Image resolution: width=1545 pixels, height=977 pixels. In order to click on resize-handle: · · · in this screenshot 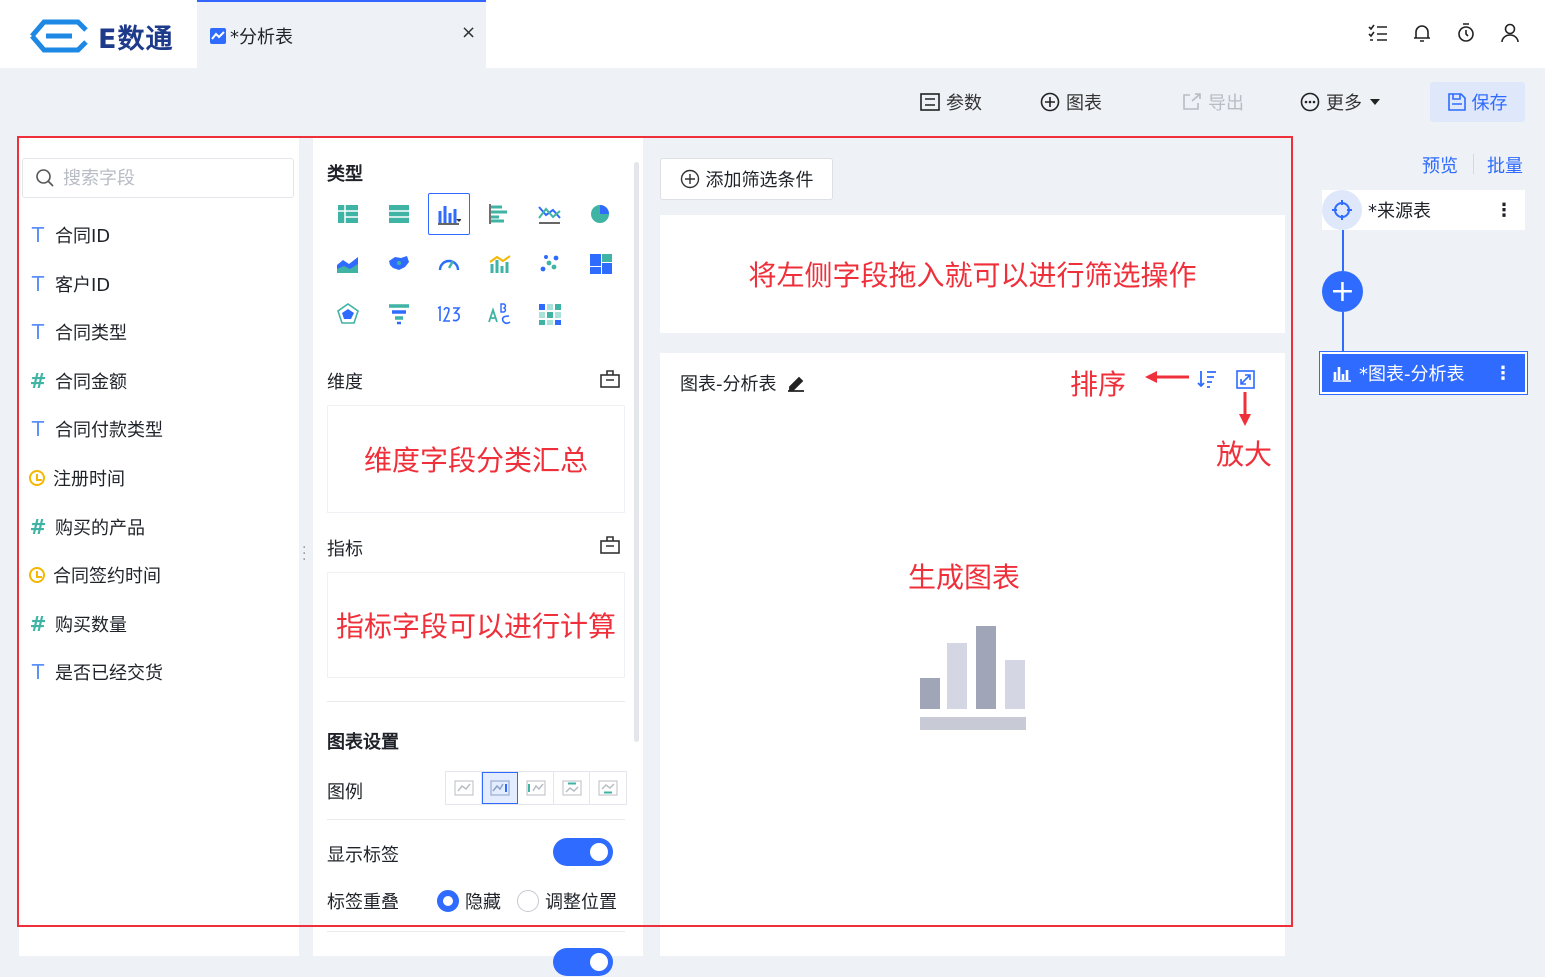, I will do `click(304, 554)`.